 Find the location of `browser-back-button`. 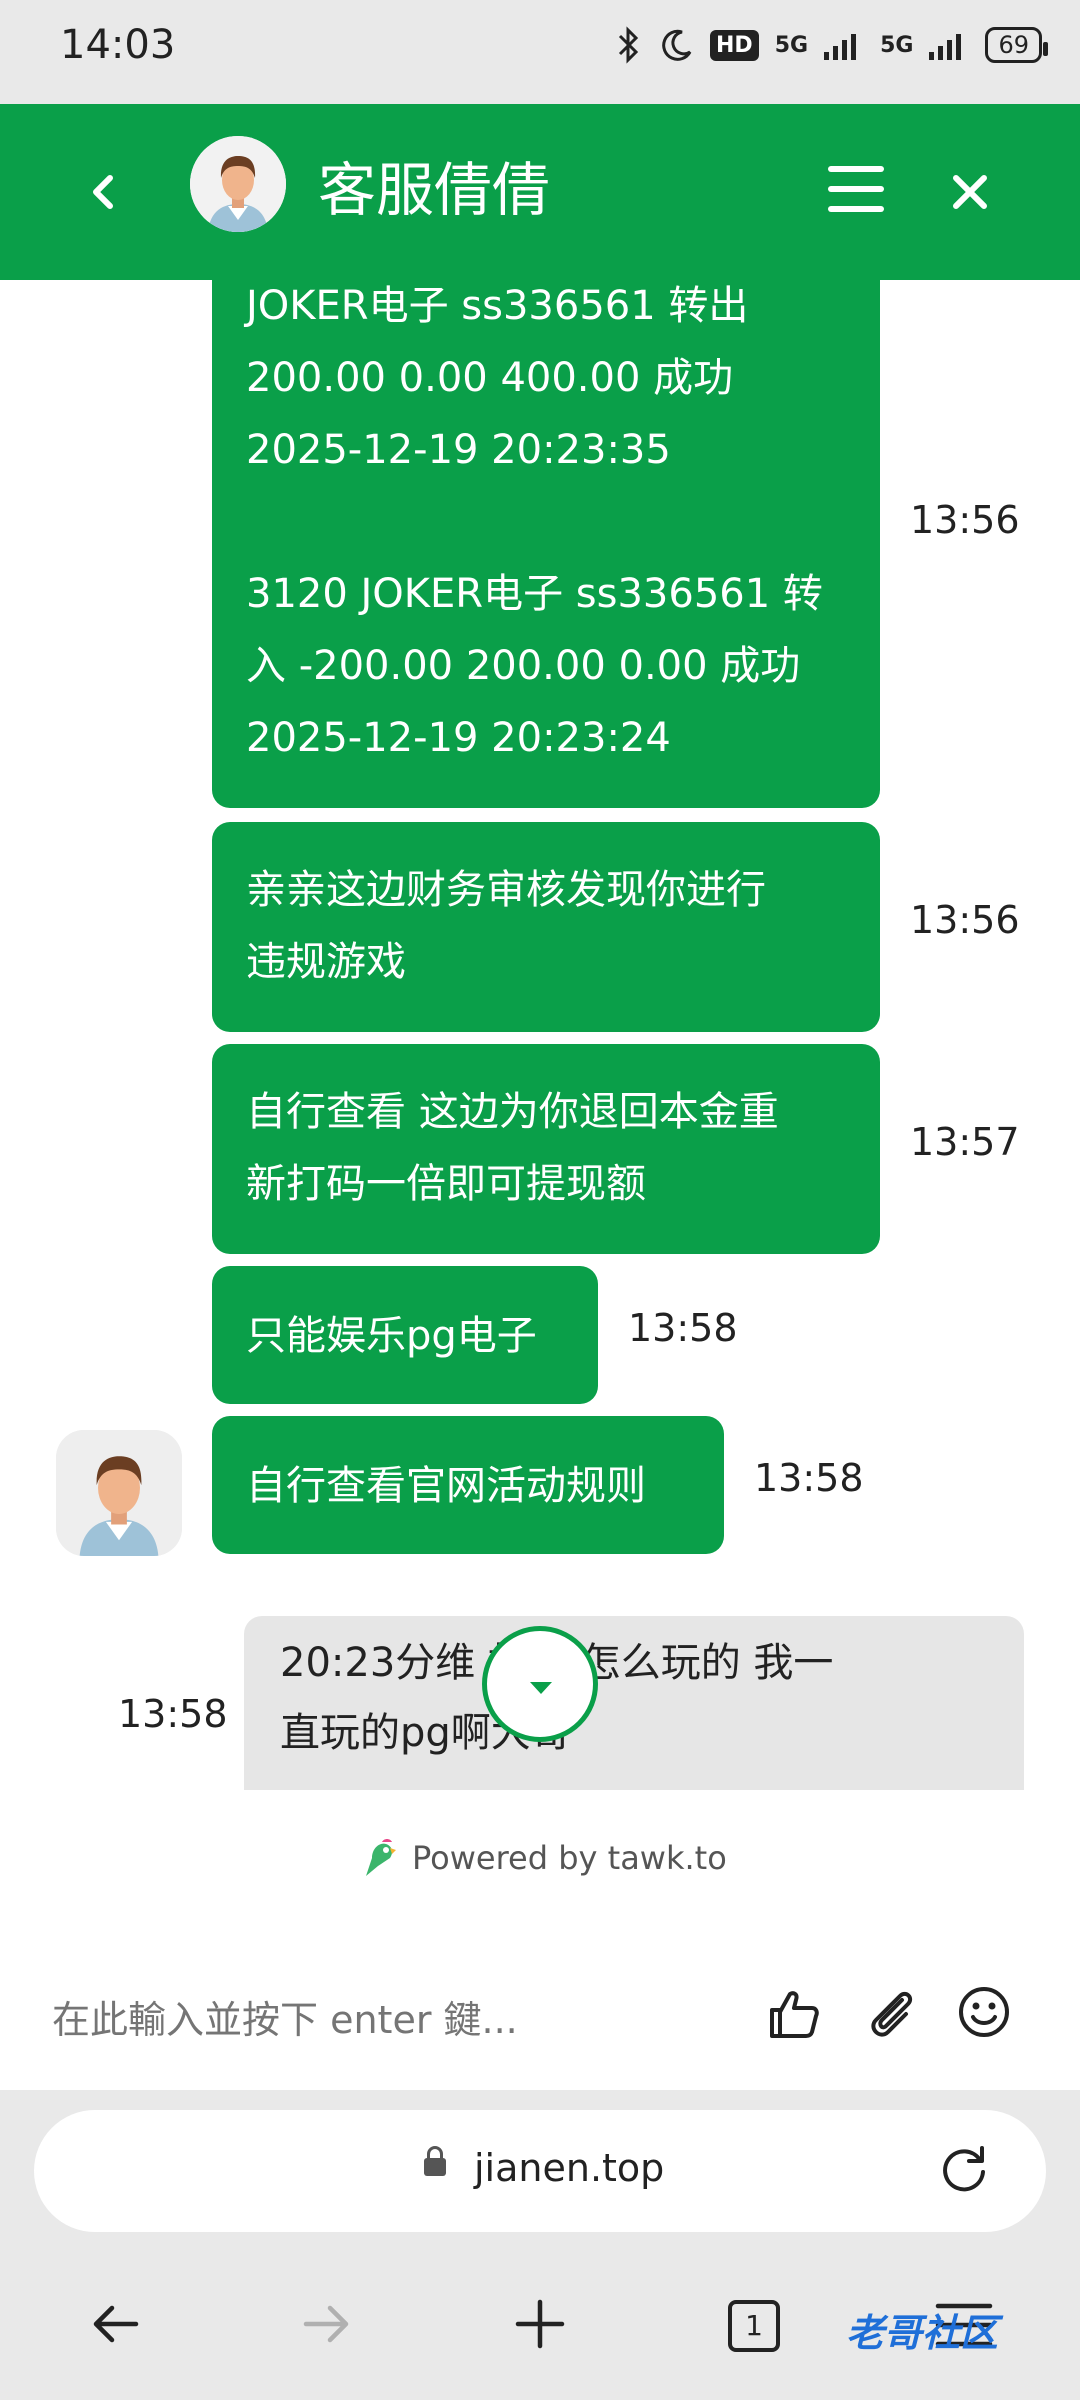

browser-back-button is located at coordinates (116, 2324).